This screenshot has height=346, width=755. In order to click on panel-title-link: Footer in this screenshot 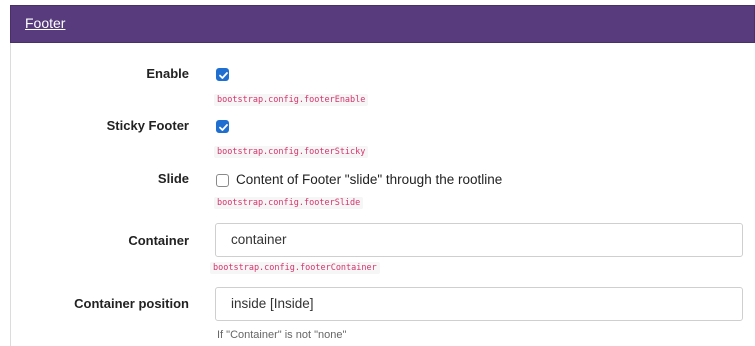, I will do `click(45, 23)`.